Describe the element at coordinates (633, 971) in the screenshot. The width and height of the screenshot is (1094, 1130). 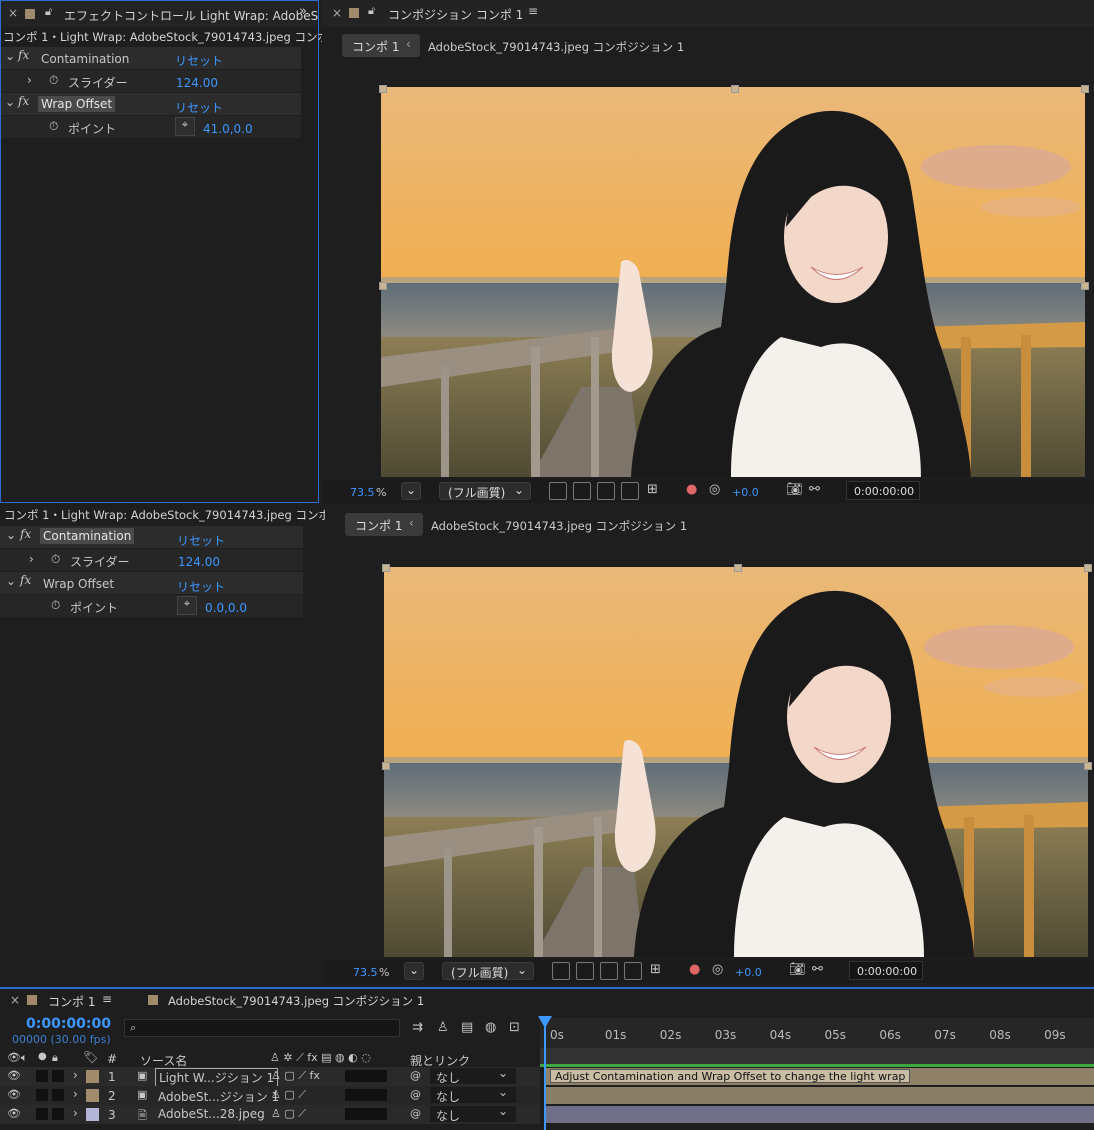
I see `region-of-interest-icon` at that location.